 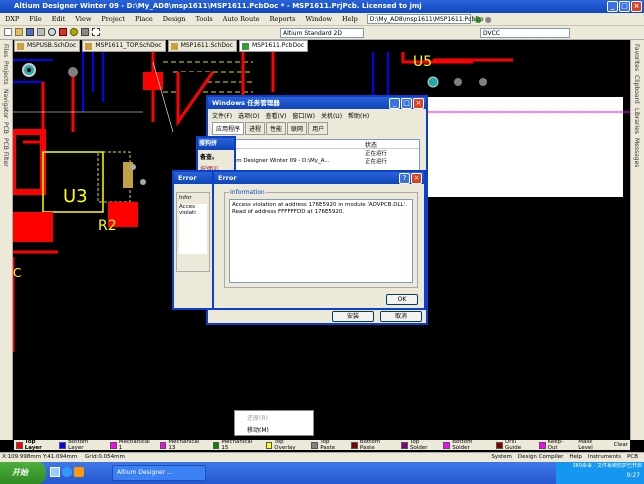 What do you see at coordinates (273, 46) in the screenshot?
I see `tab-msp1611-pcb: MSP1611.PcbDoc` at bounding box center [273, 46].